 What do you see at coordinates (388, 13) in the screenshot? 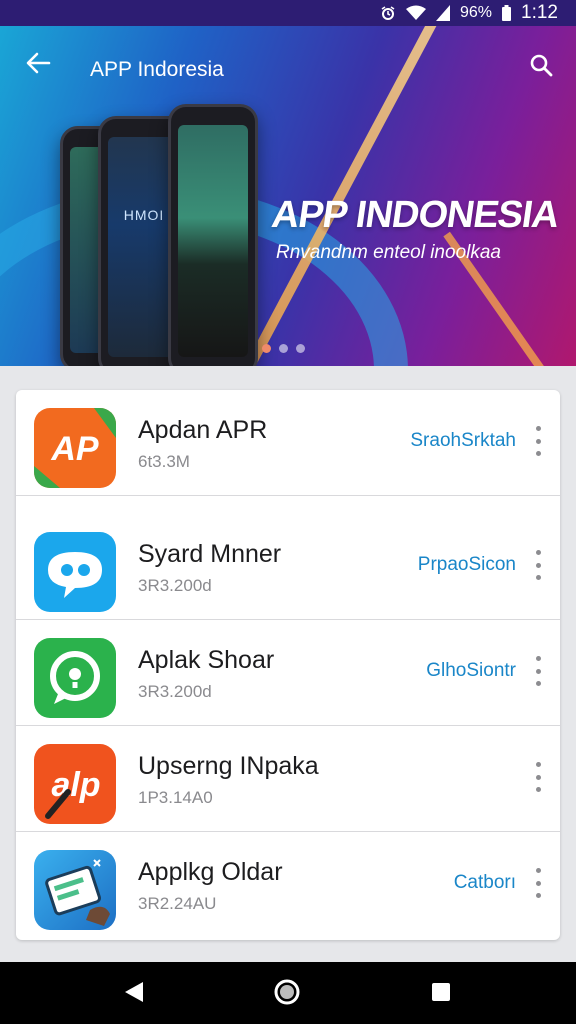
I see `alarm-icon` at bounding box center [388, 13].